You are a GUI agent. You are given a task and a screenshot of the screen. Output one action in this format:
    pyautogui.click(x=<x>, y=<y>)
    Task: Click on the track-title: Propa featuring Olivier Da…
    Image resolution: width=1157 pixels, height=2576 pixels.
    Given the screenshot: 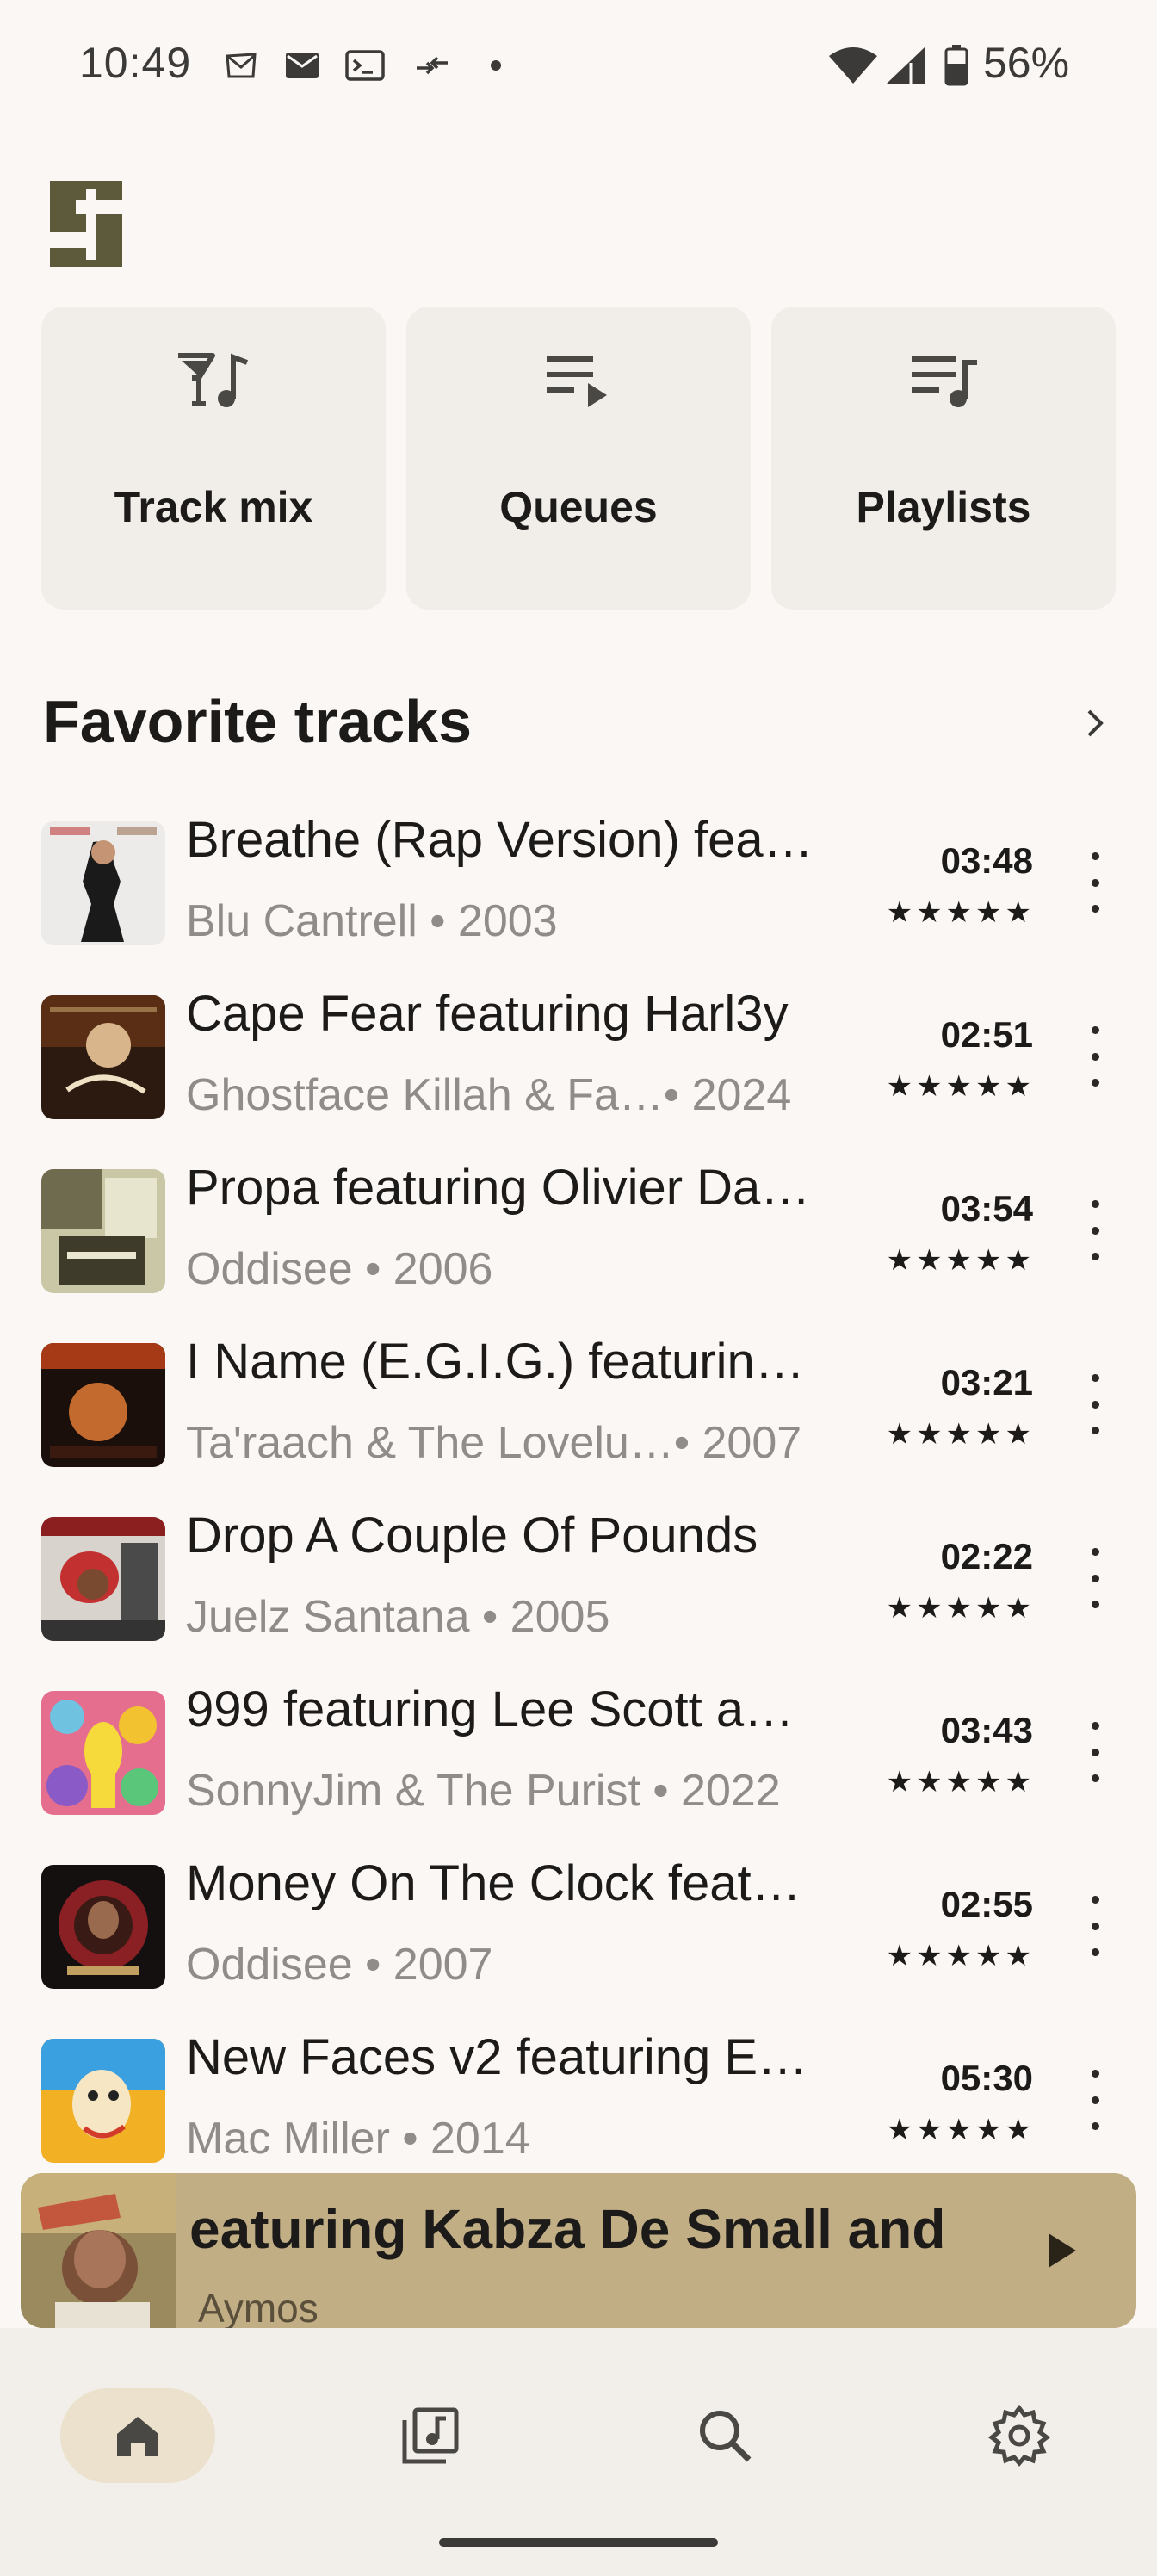 What is the action you would take?
    pyautogui.click(x=499, y=1188)
    